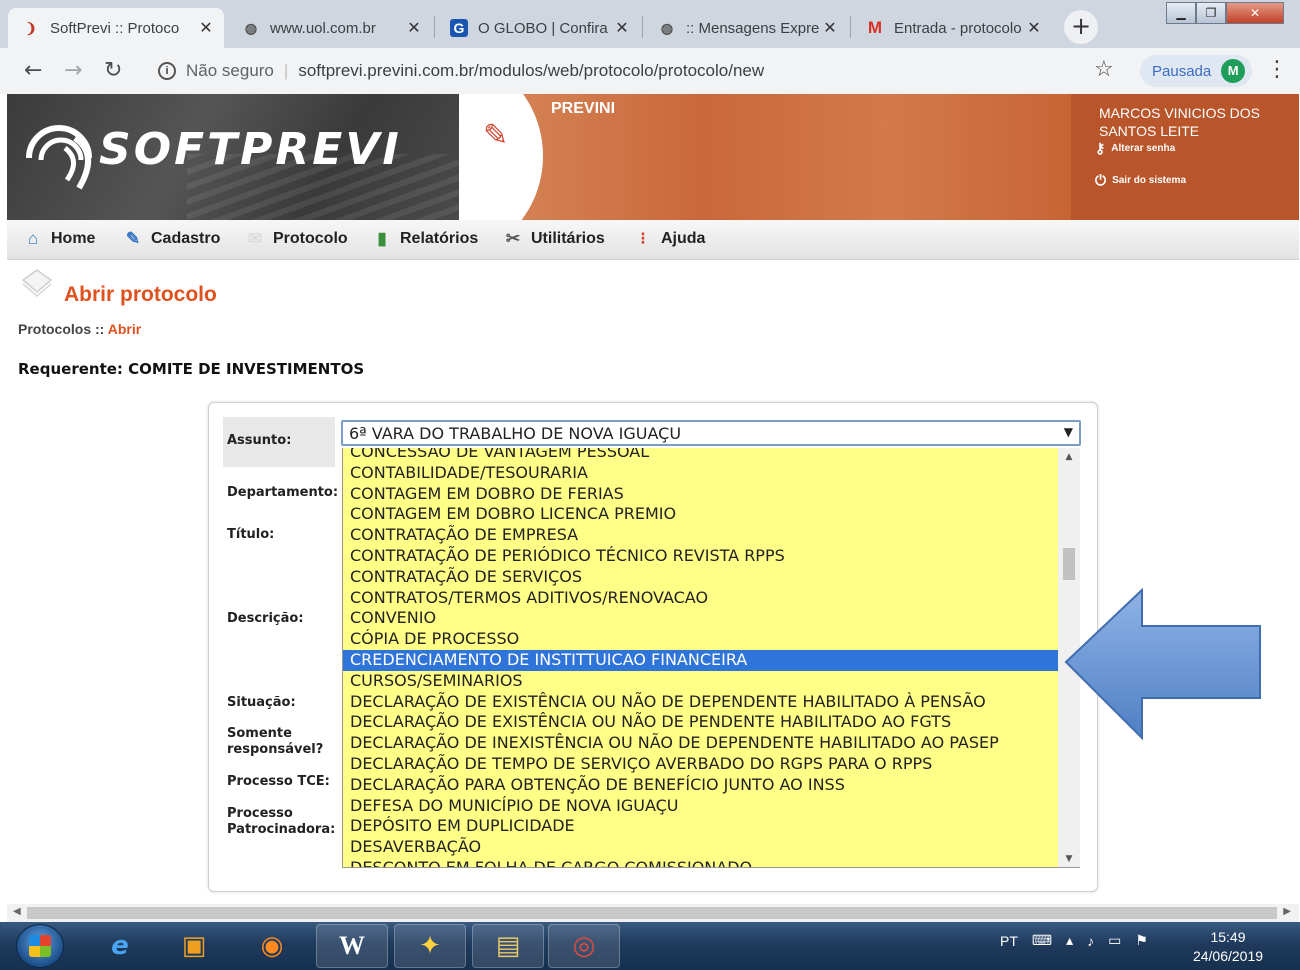 This screenshot has width=1300, height=970. Describe the element at coordinates (31, 27) in the screenshot. I see `softprevi-icon: ❩` at that location.